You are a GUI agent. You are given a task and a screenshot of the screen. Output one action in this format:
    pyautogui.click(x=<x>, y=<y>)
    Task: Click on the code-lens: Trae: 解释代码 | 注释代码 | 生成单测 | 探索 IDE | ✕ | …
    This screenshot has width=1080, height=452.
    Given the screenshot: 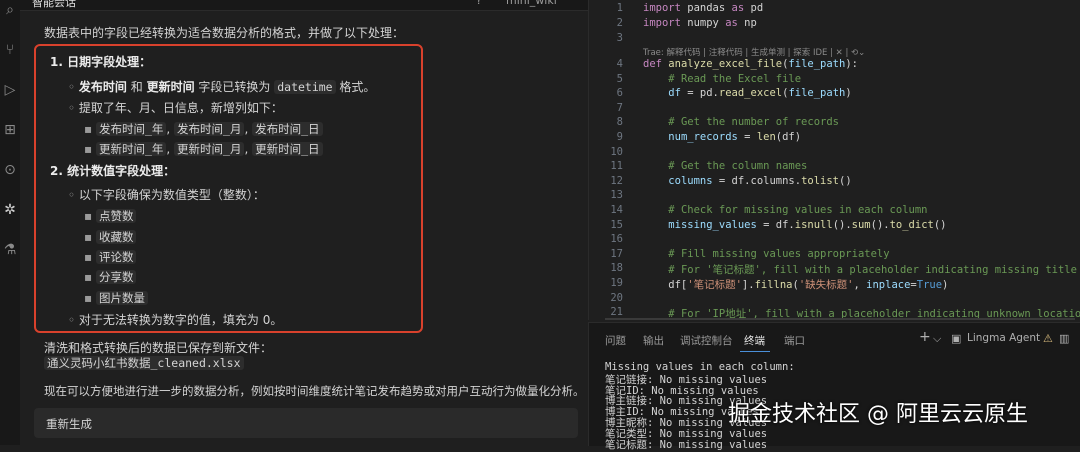 What is the action you would take?
    pyautogui.click(x=754, y=52)
    